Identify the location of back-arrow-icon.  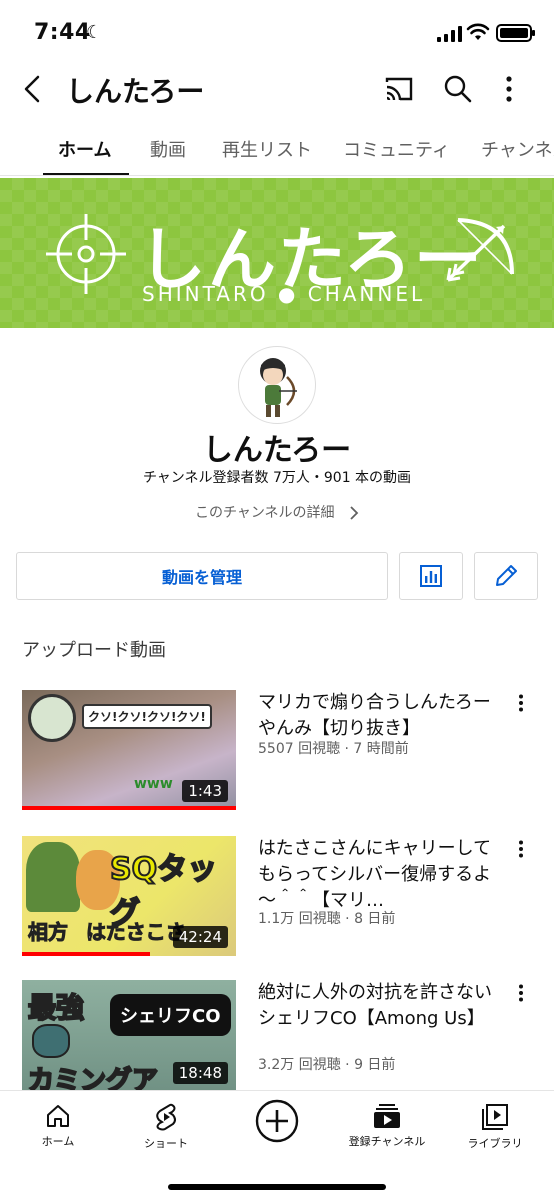
(33, 89).